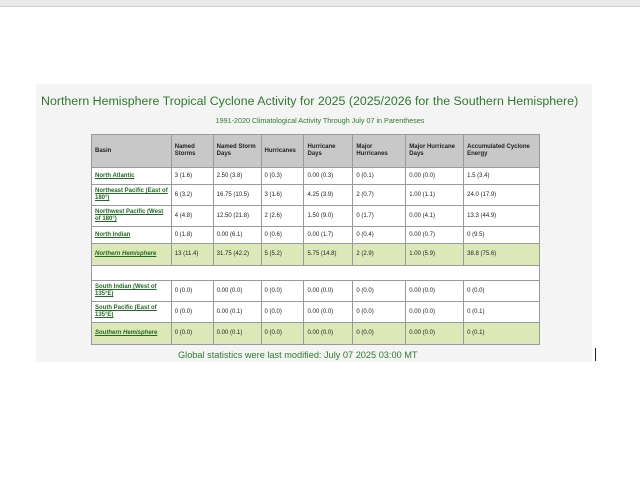  Describe the element at coordinates (192, 235) in the screenshot. I see `table-cell: 0 (1.8)` at that location.